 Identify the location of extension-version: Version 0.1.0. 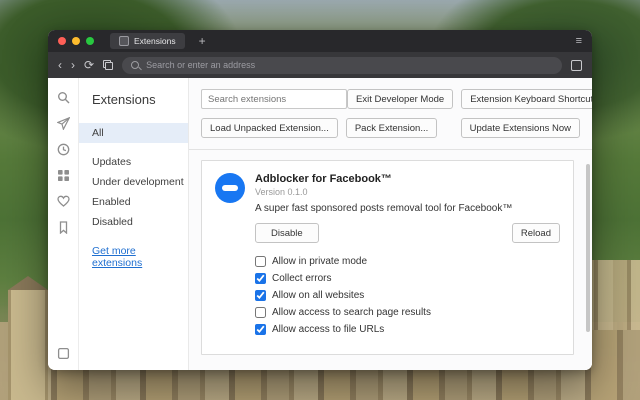
(281, 192).